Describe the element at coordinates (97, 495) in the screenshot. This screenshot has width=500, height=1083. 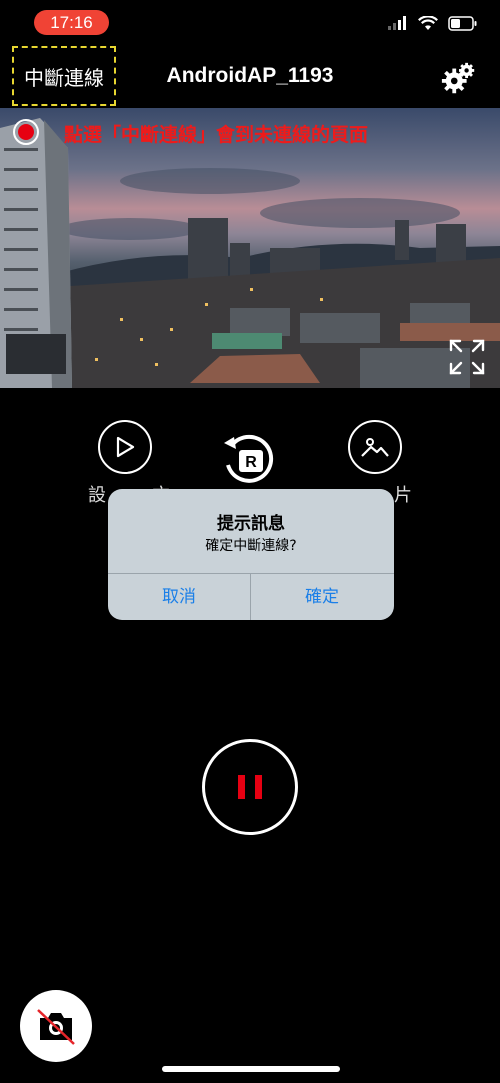
I see `play-mode-label: 設` at that location.